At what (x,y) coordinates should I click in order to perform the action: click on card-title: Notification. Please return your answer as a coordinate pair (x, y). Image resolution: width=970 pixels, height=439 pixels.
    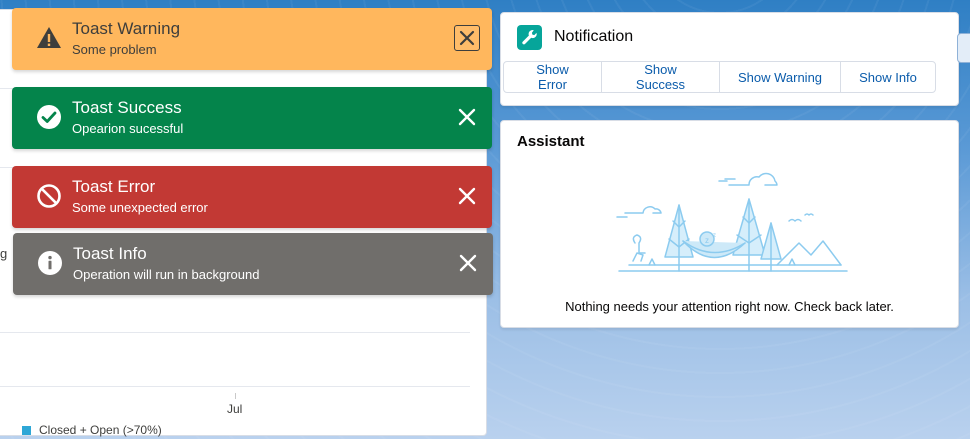
    Looking at the image, I should click on (594, 36).